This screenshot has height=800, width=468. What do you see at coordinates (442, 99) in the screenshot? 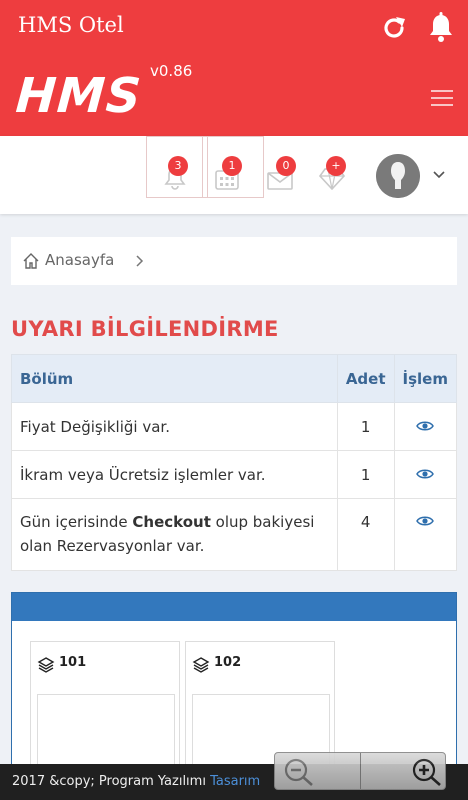
I see `hamburger-menu-icon` at bounding box center [442, 99].